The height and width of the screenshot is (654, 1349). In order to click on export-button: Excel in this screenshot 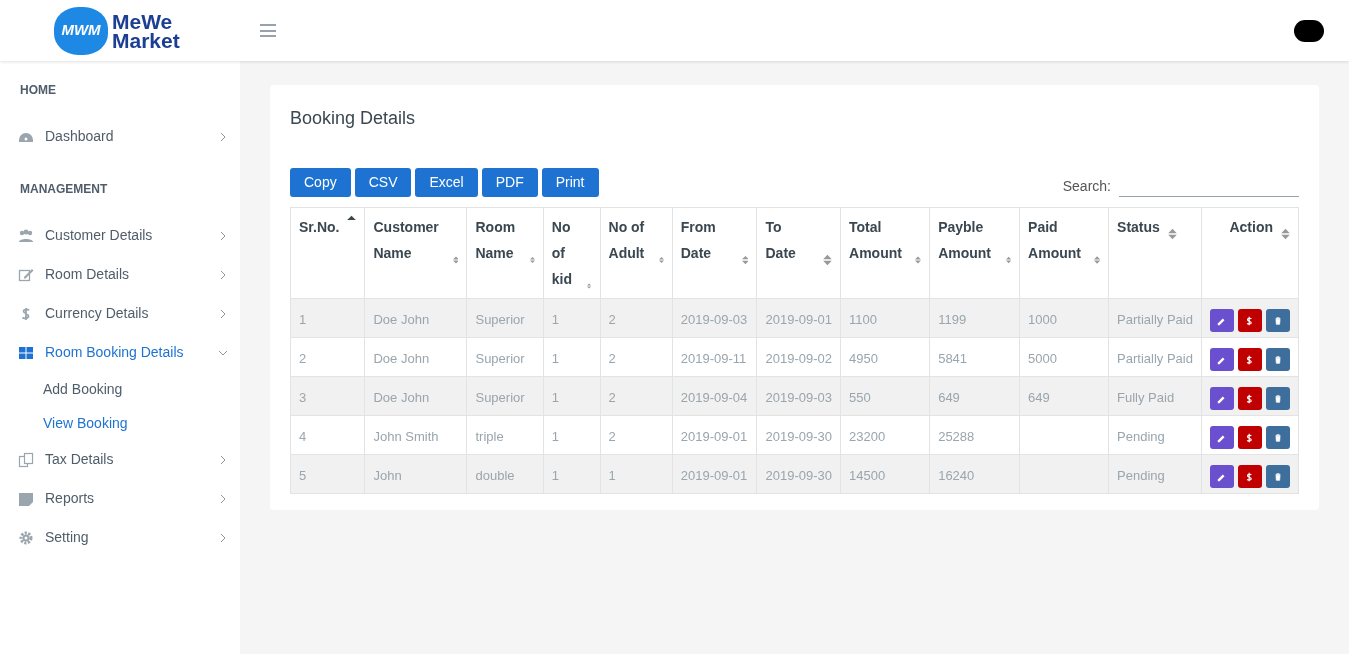, I will do `click(446, 182)`.